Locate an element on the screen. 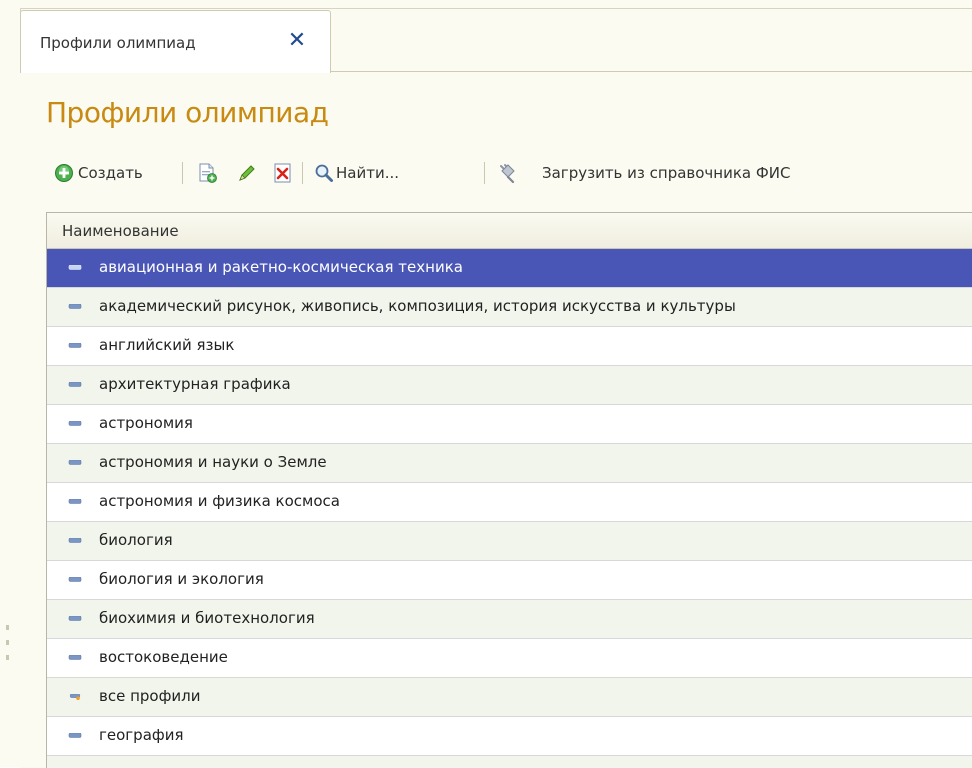 The height and width of the screenshot is (768, 972). row-name: востоковедение is located at coordinates (163, 657).